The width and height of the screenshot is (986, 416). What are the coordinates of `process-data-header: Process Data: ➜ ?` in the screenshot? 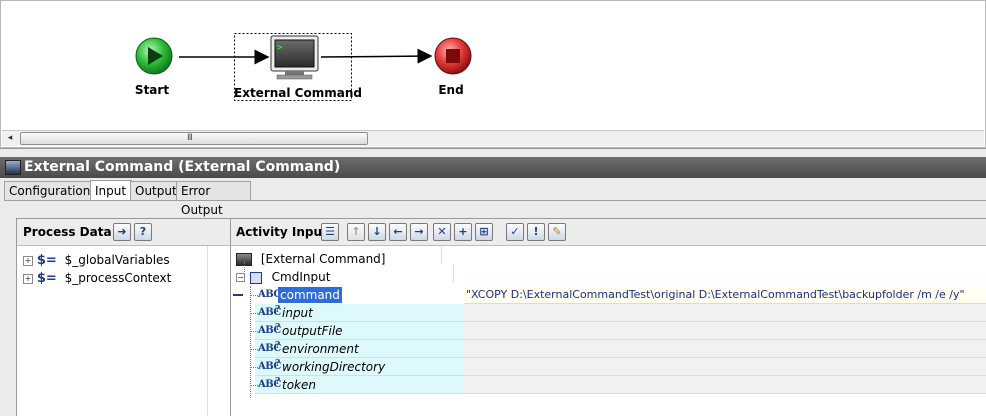 It's located at (124, 232).